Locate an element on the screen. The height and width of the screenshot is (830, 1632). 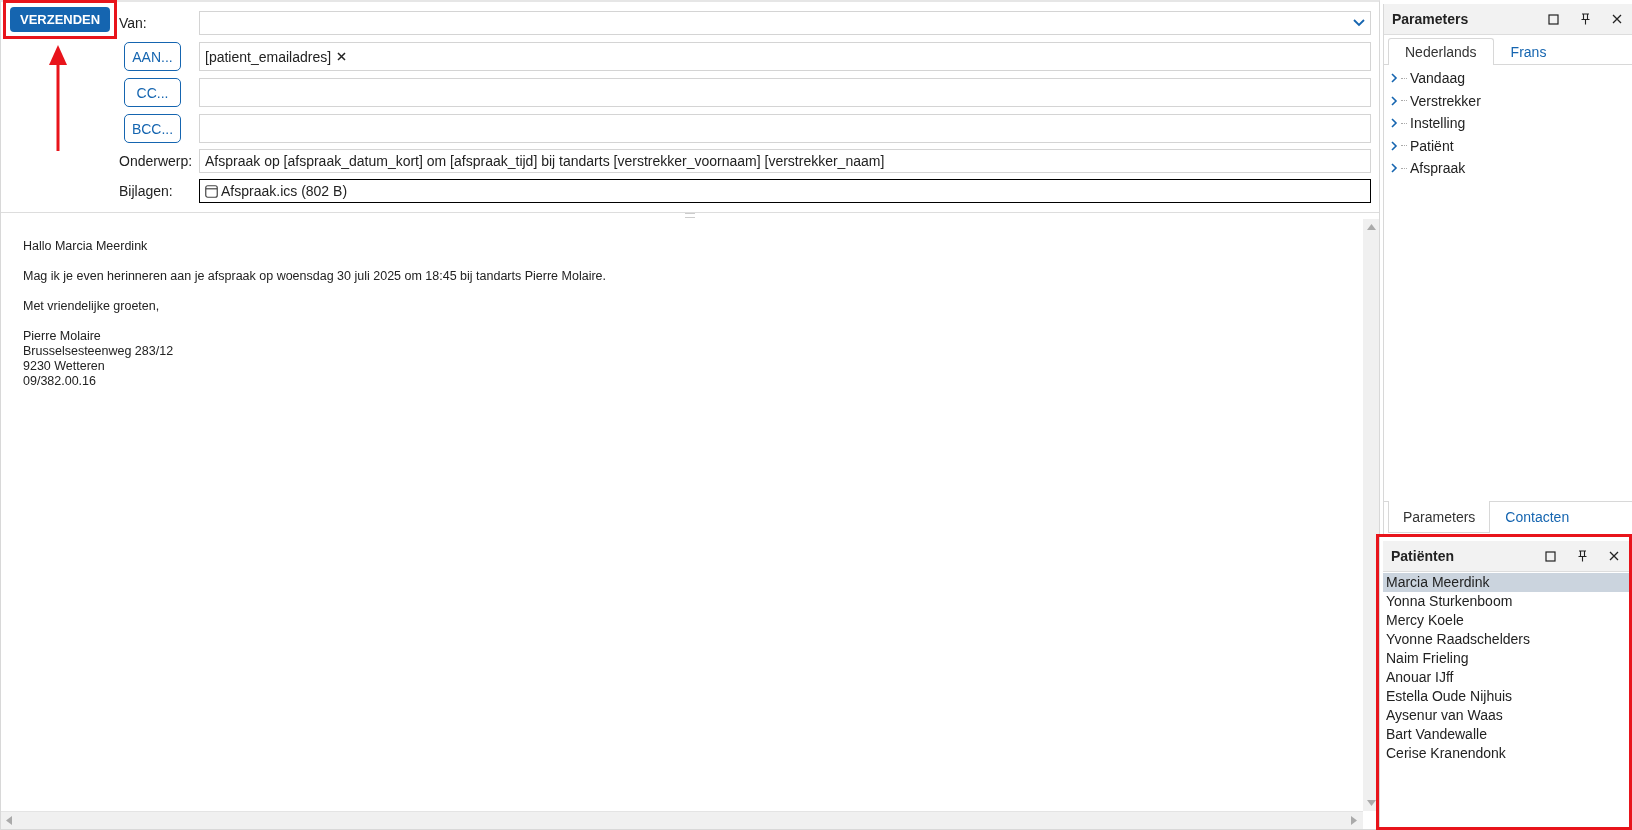
patient-list-item: Bart Vandewalle is located at coordinates (1506, 734).